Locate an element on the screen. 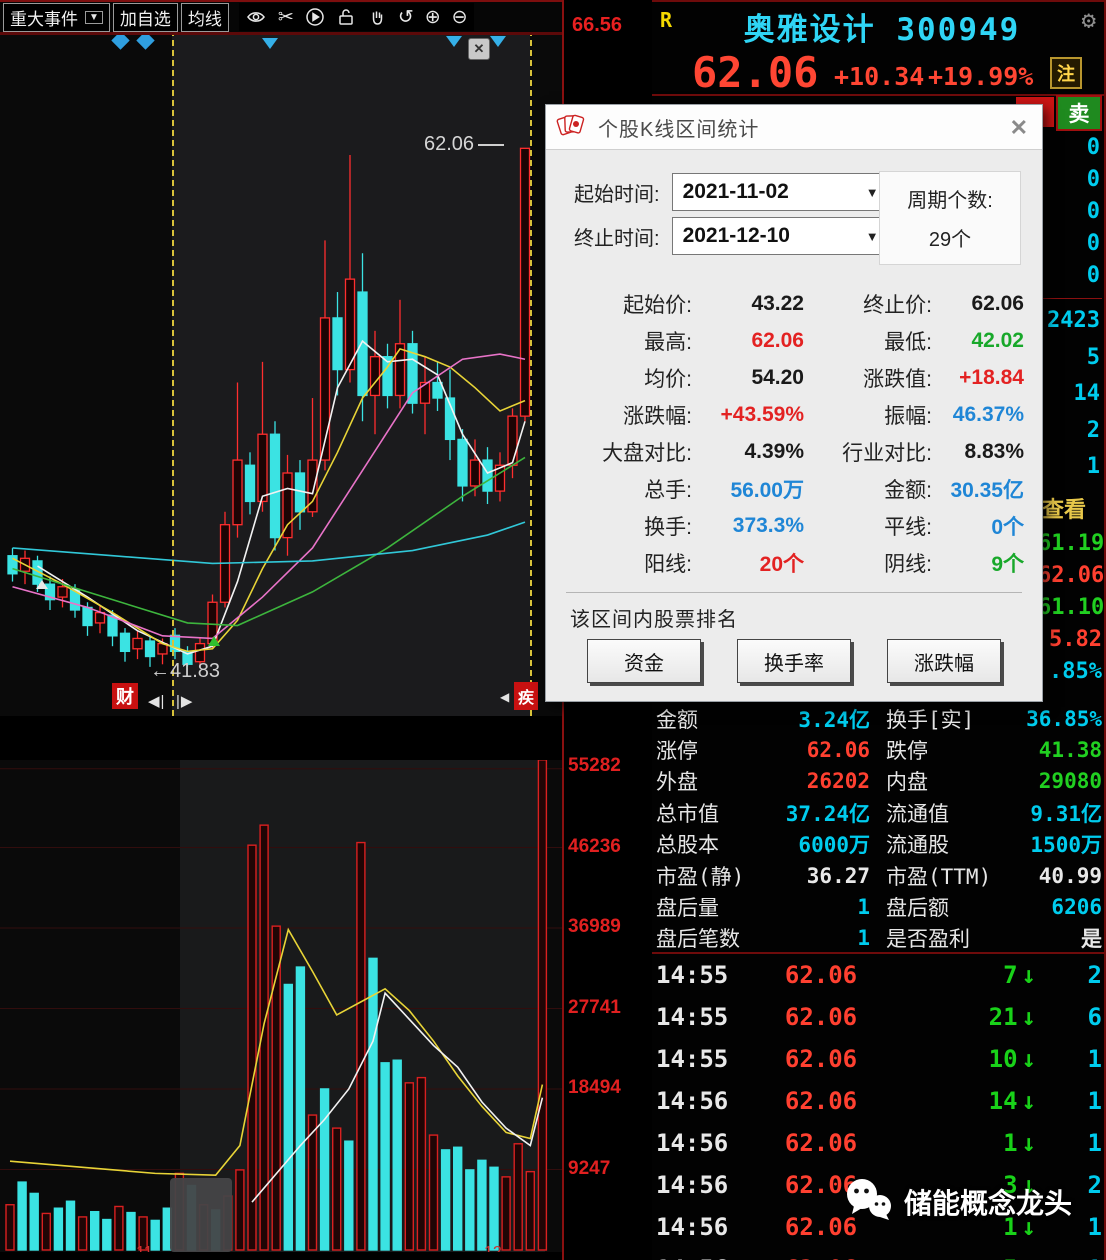  price-list-value: 61.10 is located at coordinates (1071, 607).